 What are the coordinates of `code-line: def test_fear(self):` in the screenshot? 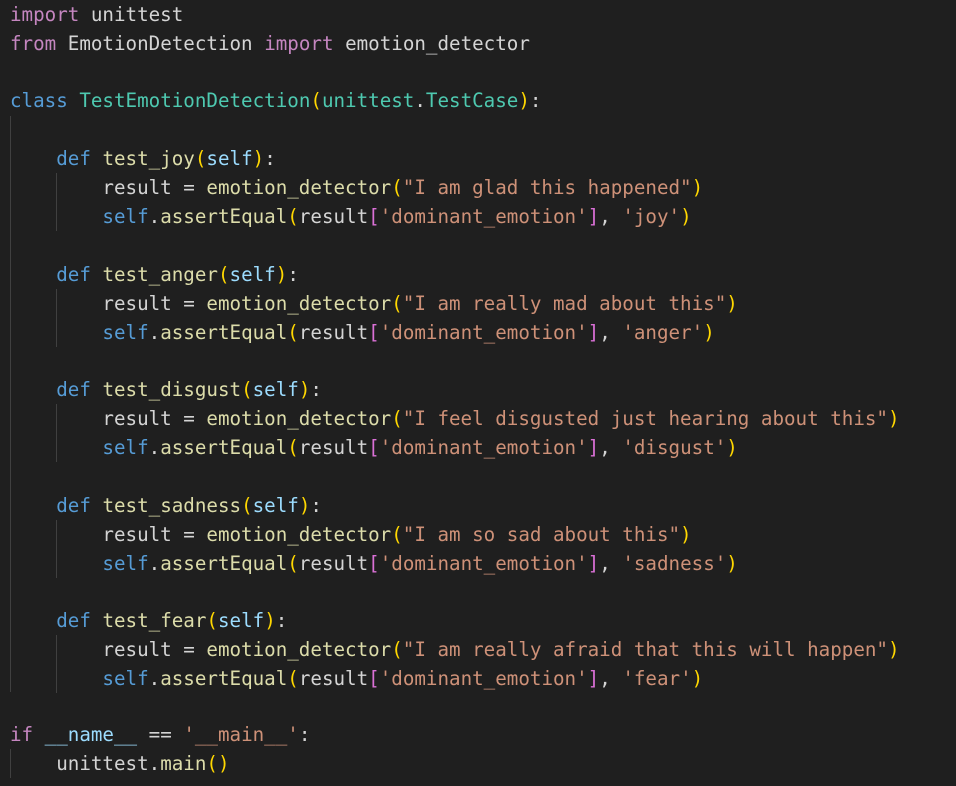 It's located at (148, 620).